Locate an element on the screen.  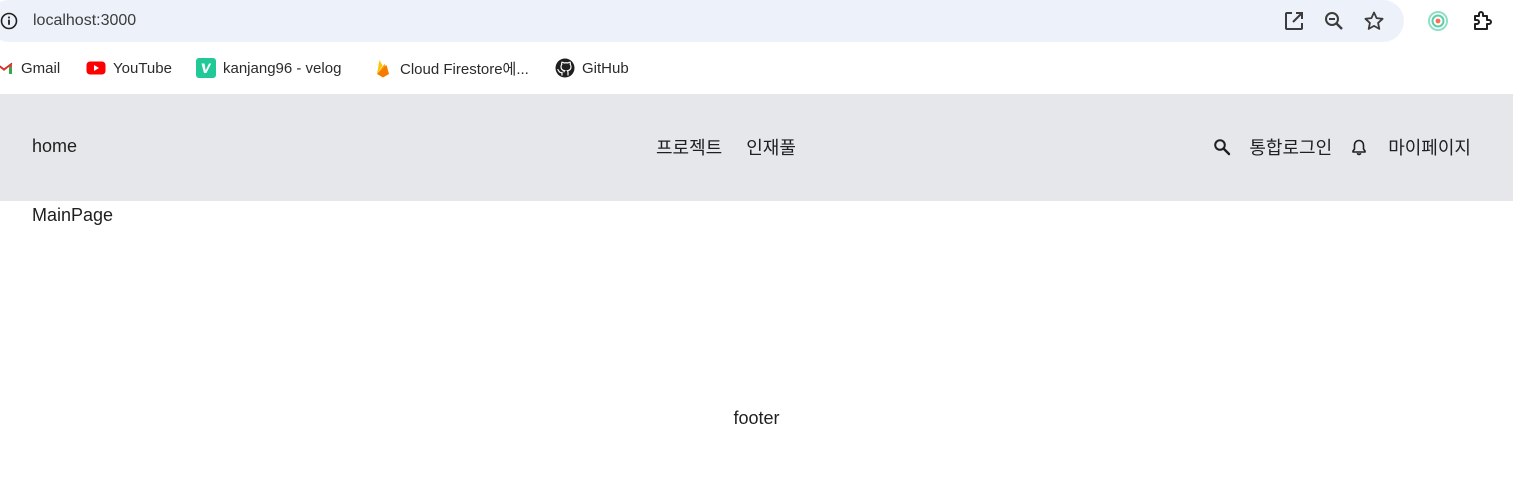
footer-text: footer is located at coordinates (756, 418).